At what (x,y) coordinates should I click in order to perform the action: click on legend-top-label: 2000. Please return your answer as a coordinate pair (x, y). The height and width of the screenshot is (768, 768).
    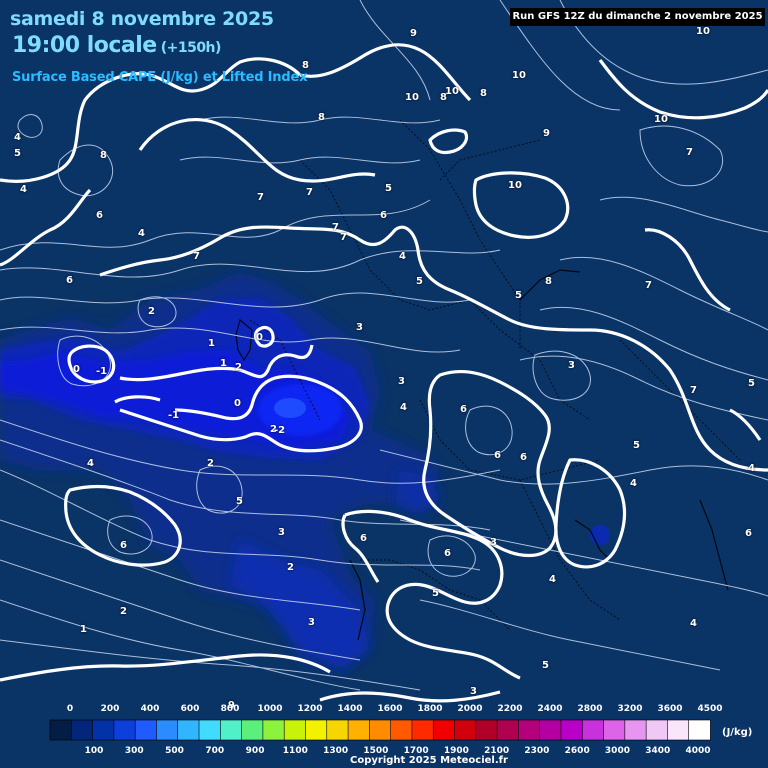
    Looking at the image, I should click on (470, 709).